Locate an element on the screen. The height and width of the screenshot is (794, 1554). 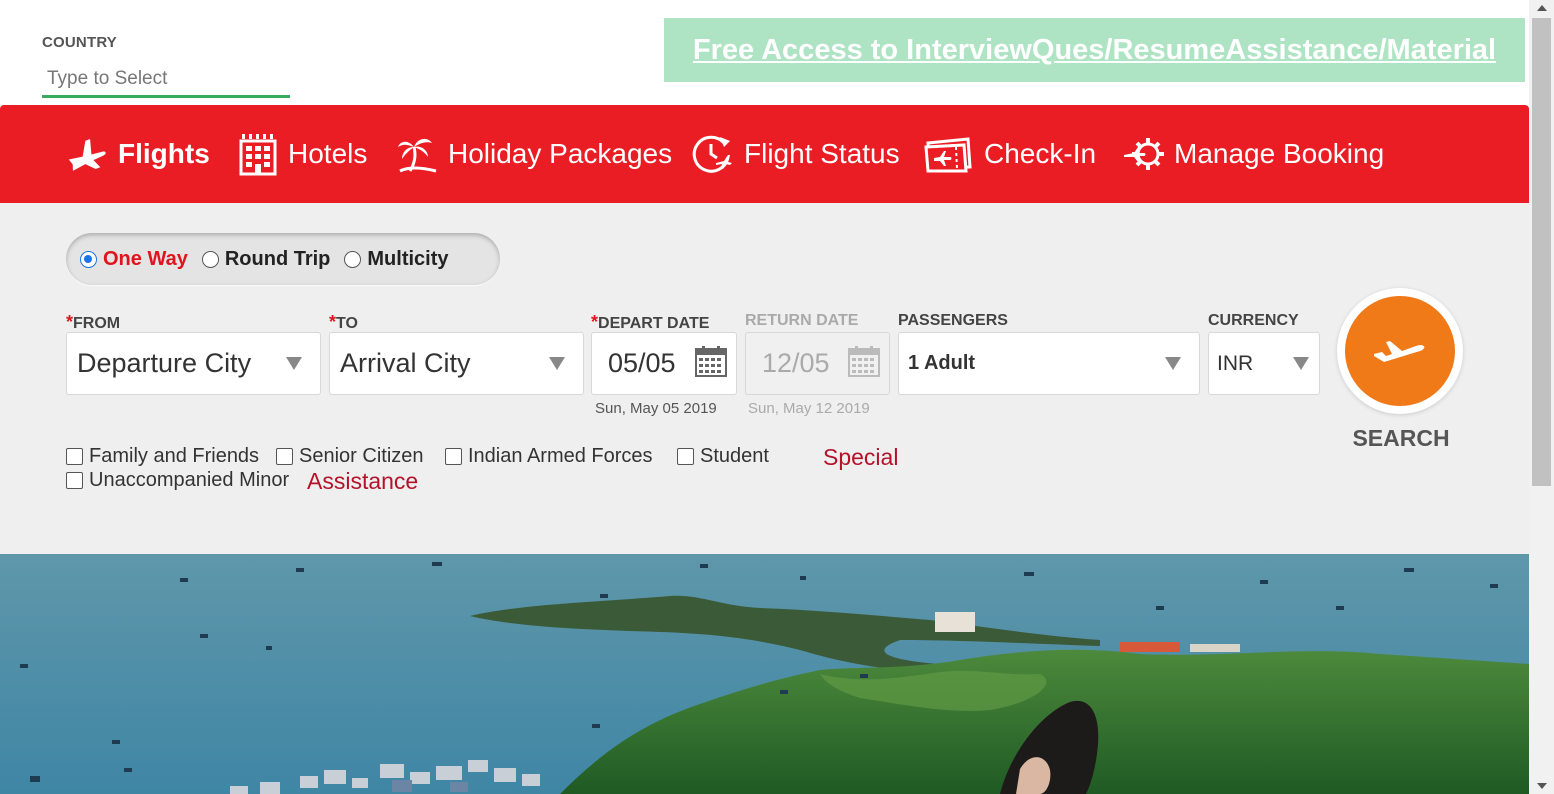
vertical-scrollbar is located at coordinates (1541, 397).